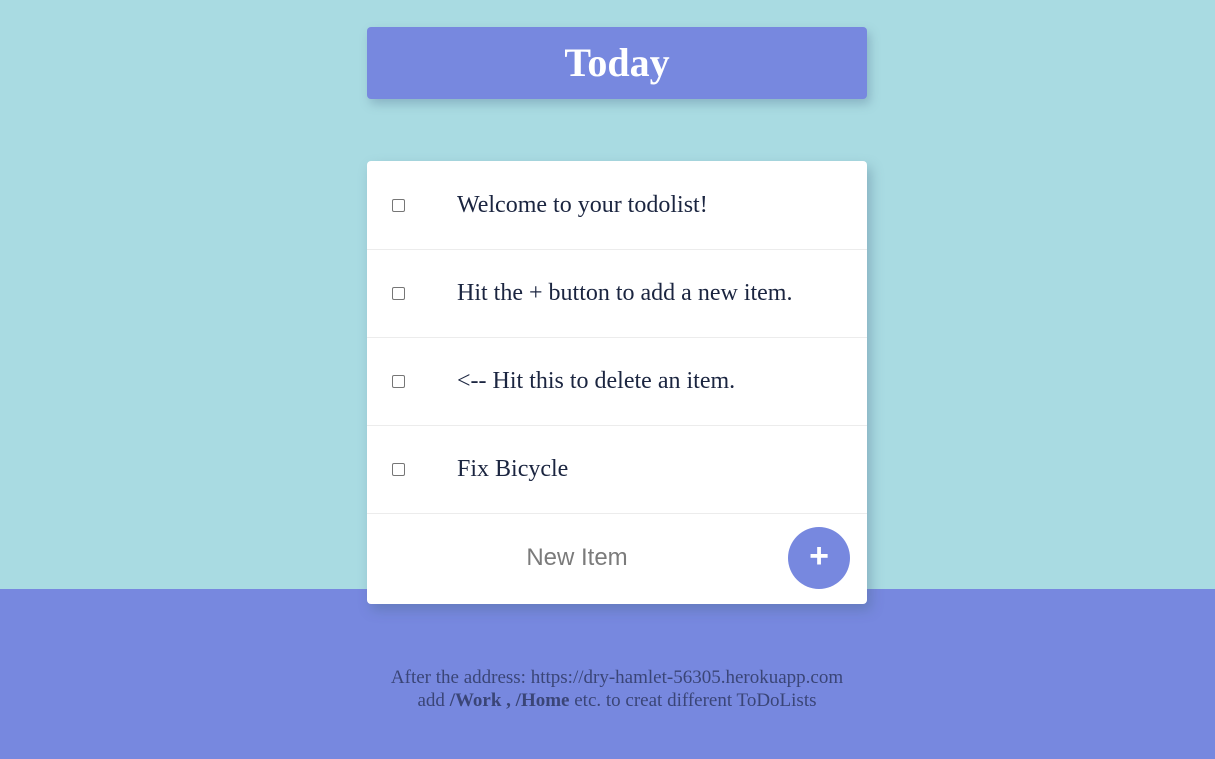 The height and width of the screenshot is (759, 1215). Describe the element at coordinates (513, 469) in the screenshot. I see `item-text: Fix Bicycle` at that location.